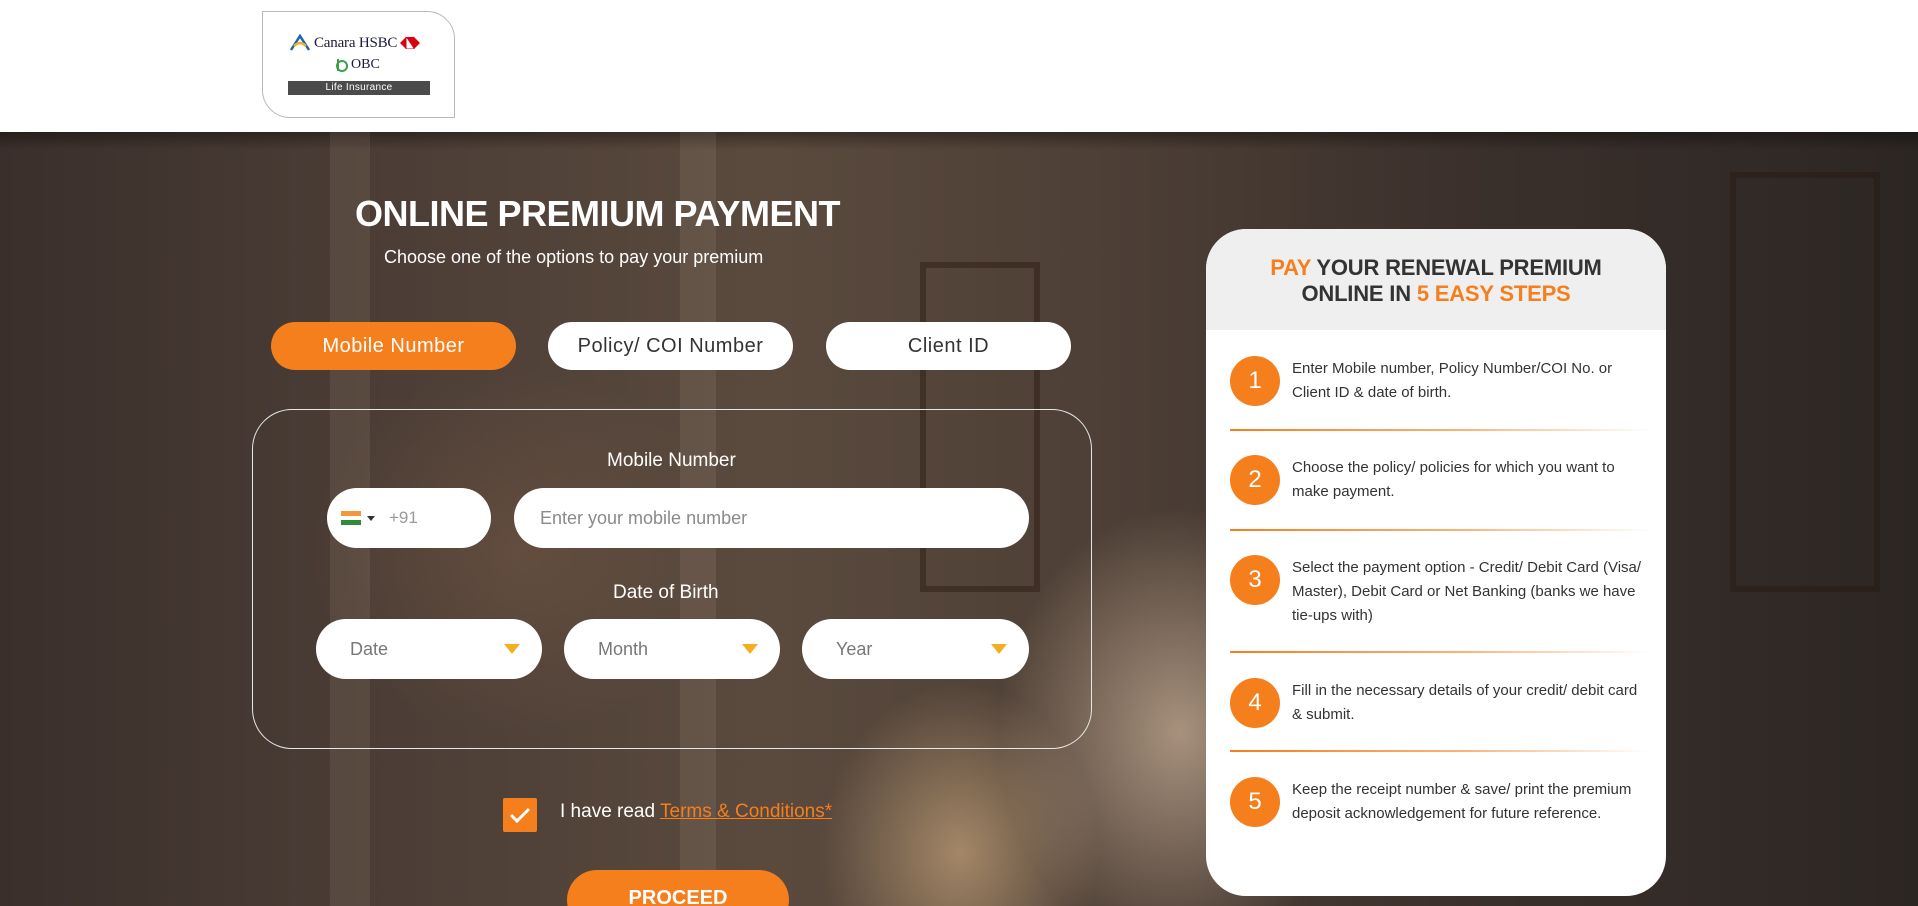 The width and height of the screenshot is (1918, 906). I want to click on chevron-down-icon, so click(371, 518).